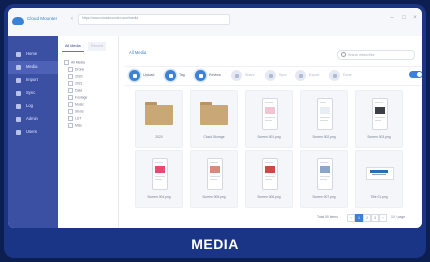  I want to click on tree-node-label: Footage, so click(81, 97).